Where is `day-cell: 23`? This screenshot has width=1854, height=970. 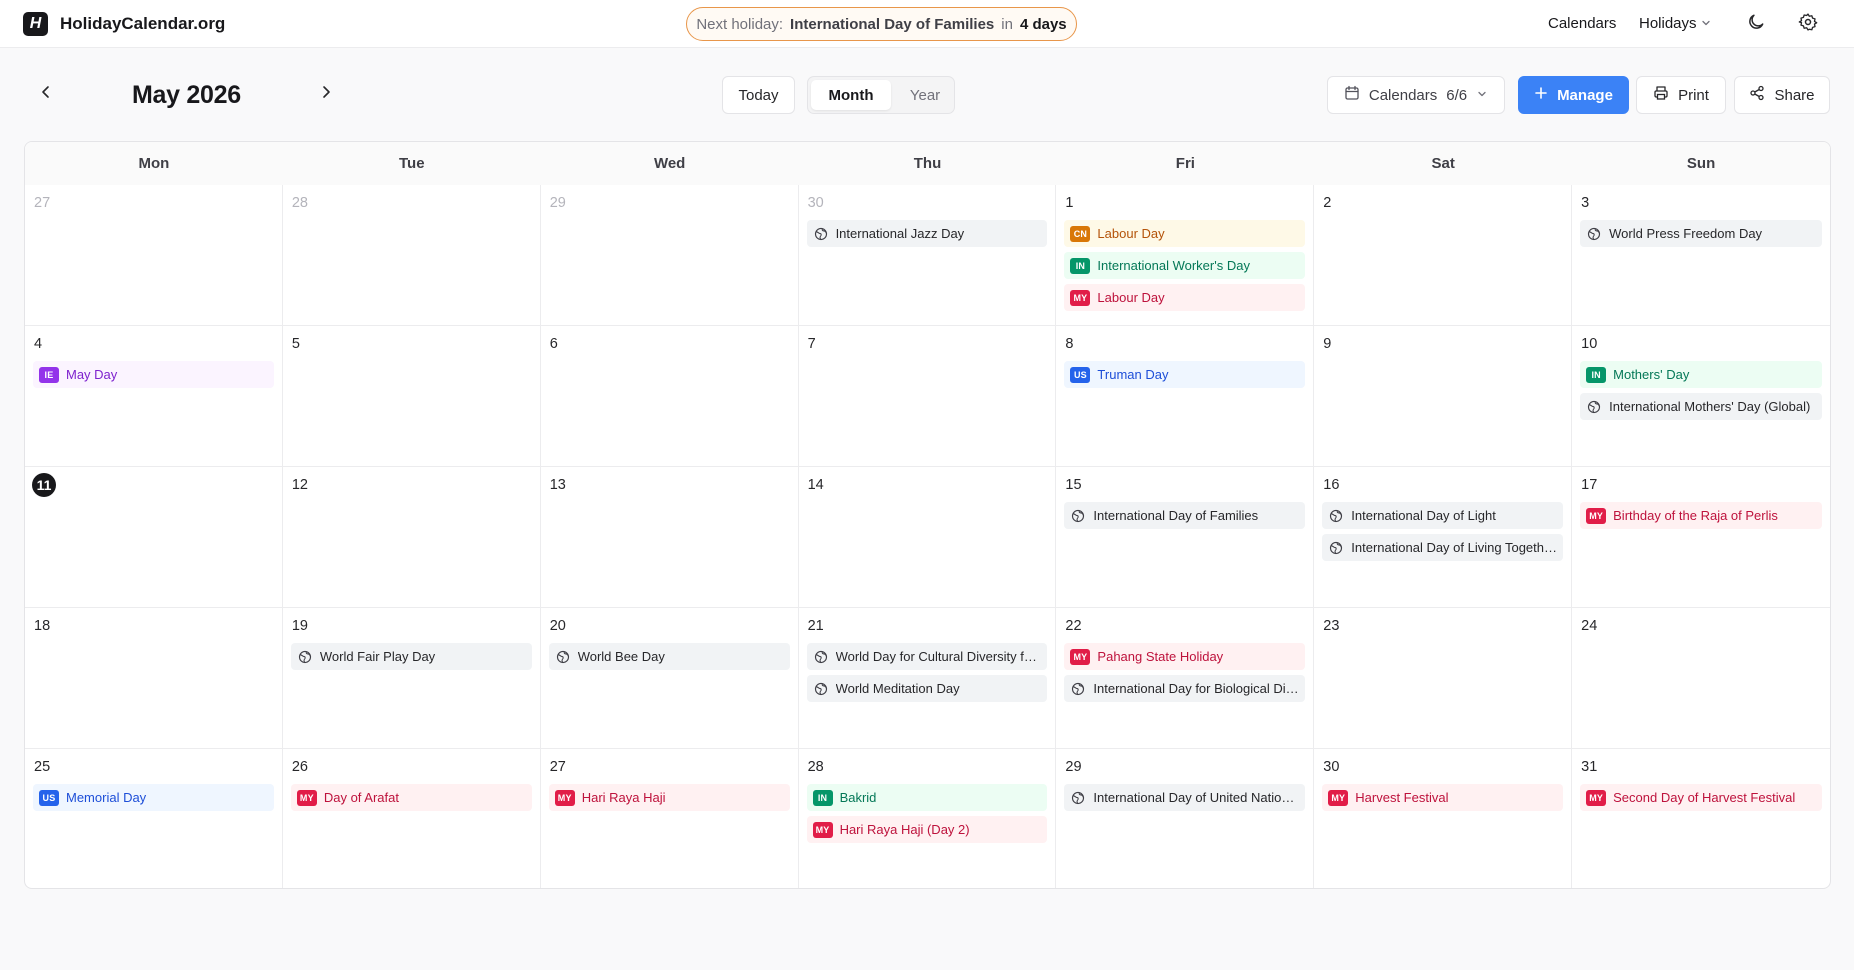
day-cell: 23 is located at coordinates (1443, 678).